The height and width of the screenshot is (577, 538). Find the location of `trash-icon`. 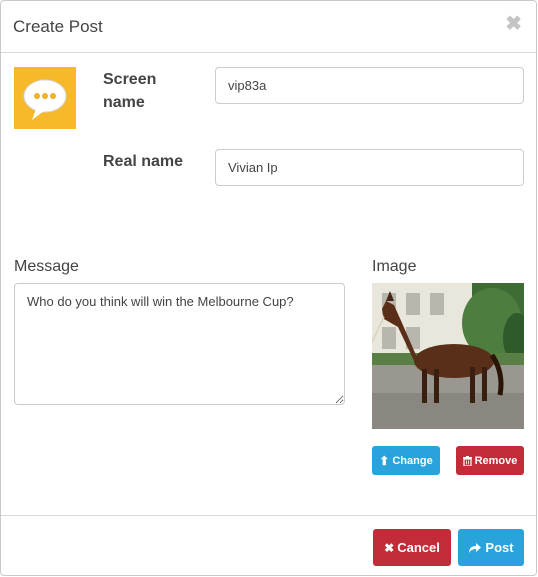

trash-icon is located at coordinates (467, 460).